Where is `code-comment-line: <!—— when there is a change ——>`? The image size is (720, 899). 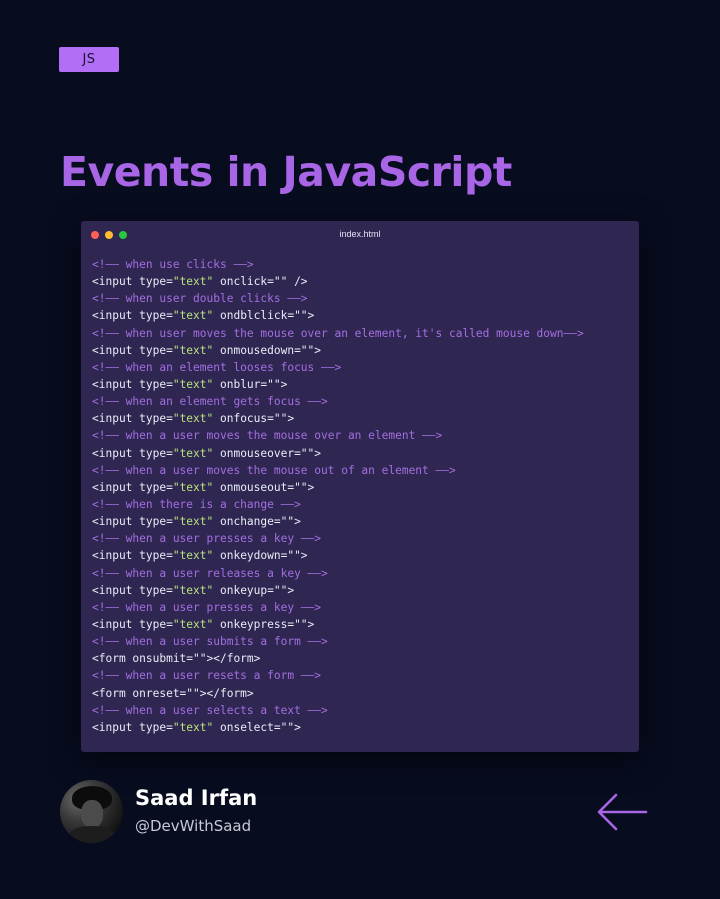 code-comment-line: <!—— when there is a change ——> is located at coordinates (196, 504).